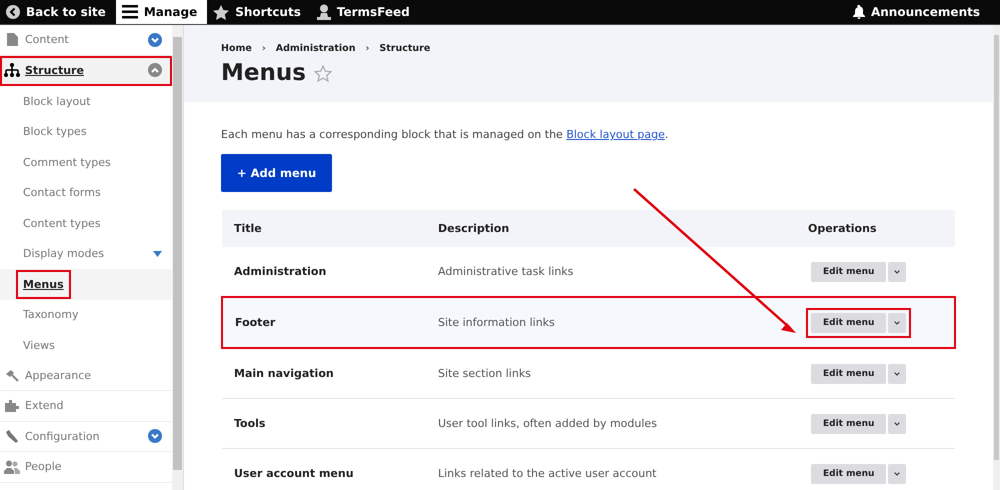 The height and width of the screenshot is (490, 1000). I want to click on menu-title-cell: Tools, so click(324, 423).